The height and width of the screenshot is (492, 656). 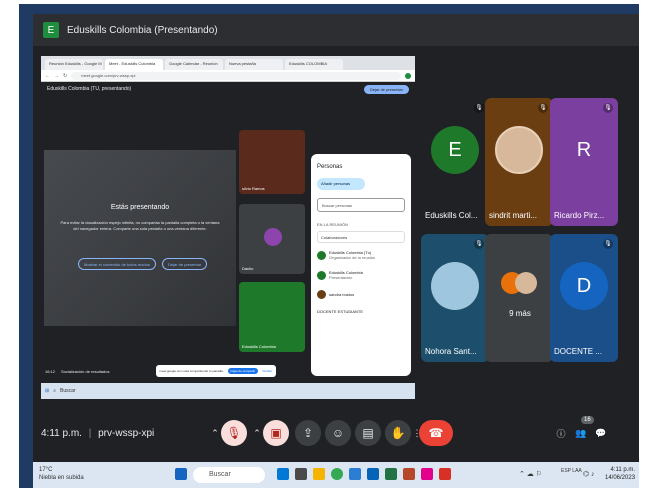 I want to click on more-participants-tile: 9 más, so click(x=519, y=298).